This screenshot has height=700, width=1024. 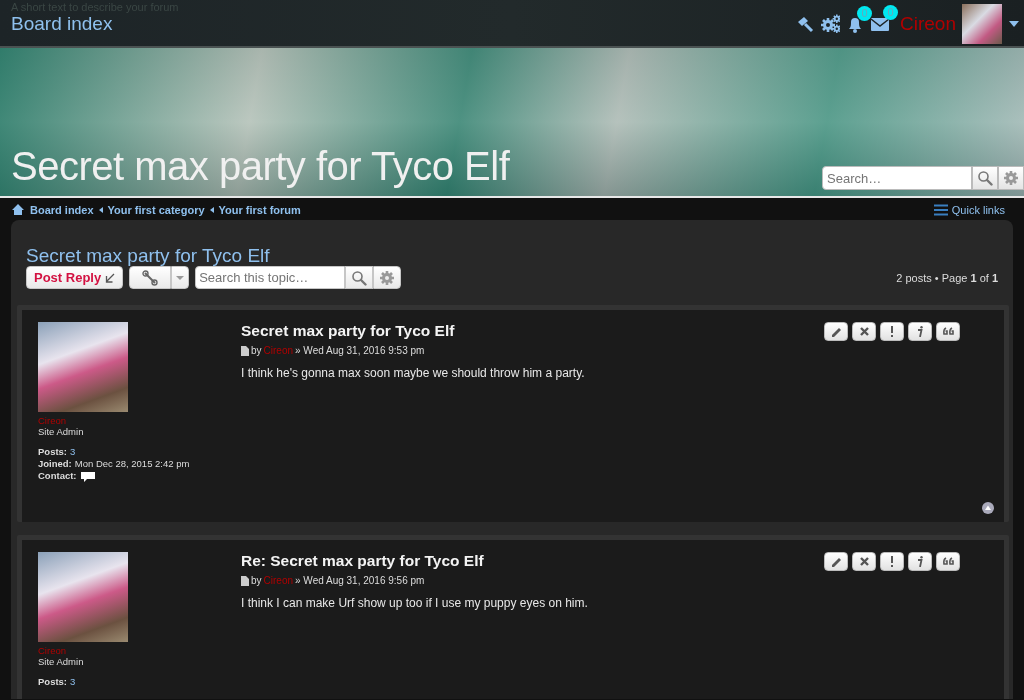 What do you see at coordinates (259, 209) in the screenshot?
I see `breadcrumb-link: Your first forum` at bounding box center [259, 209].